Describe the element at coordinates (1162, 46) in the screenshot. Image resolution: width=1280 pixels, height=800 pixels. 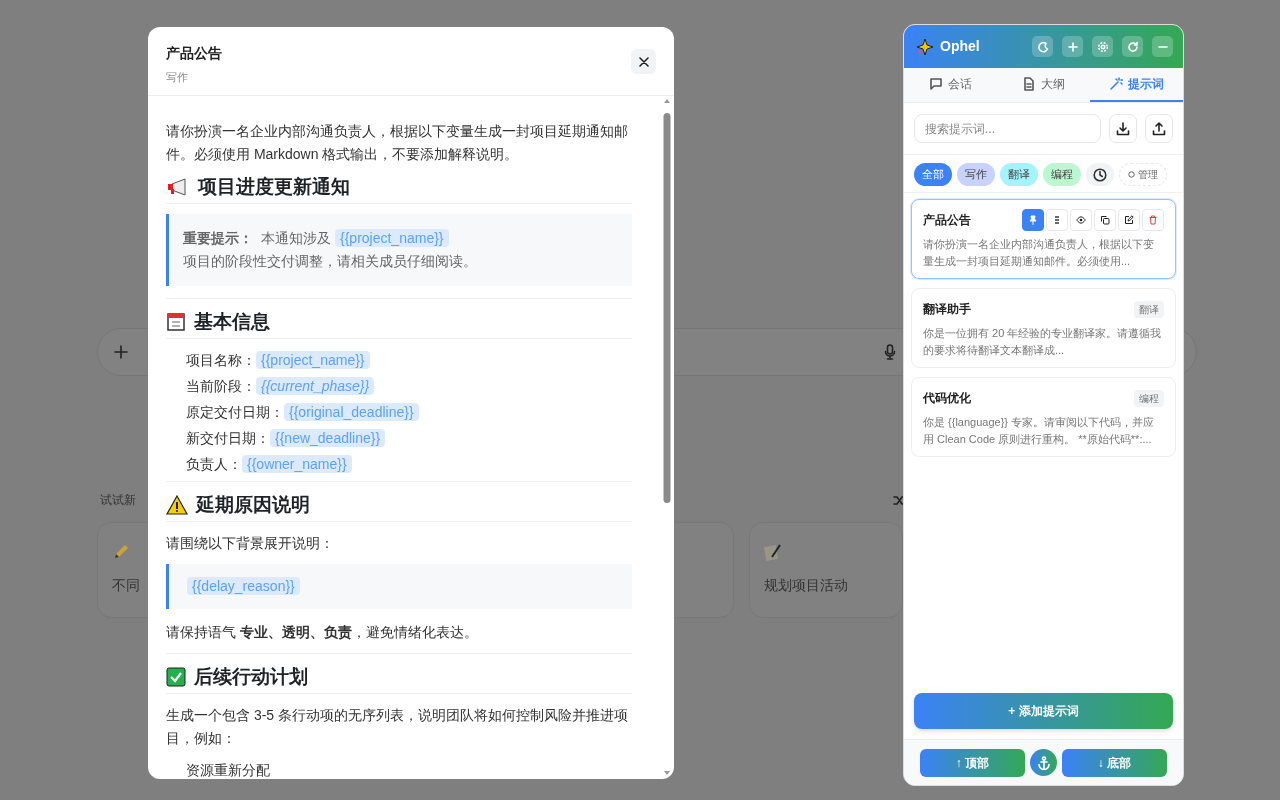
I see `minimize-button` at that location.